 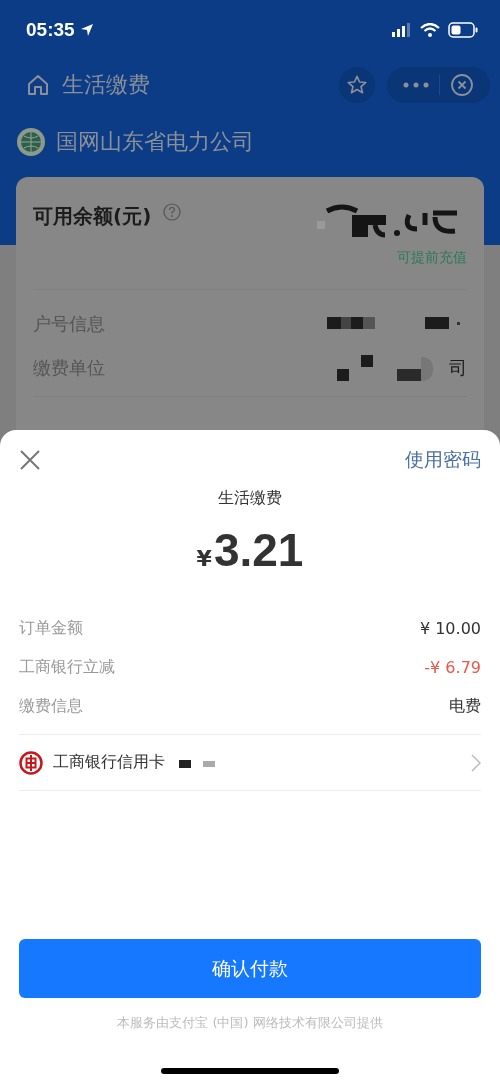 I want to click on detail-value: 电费, so click(x=465, y=706).